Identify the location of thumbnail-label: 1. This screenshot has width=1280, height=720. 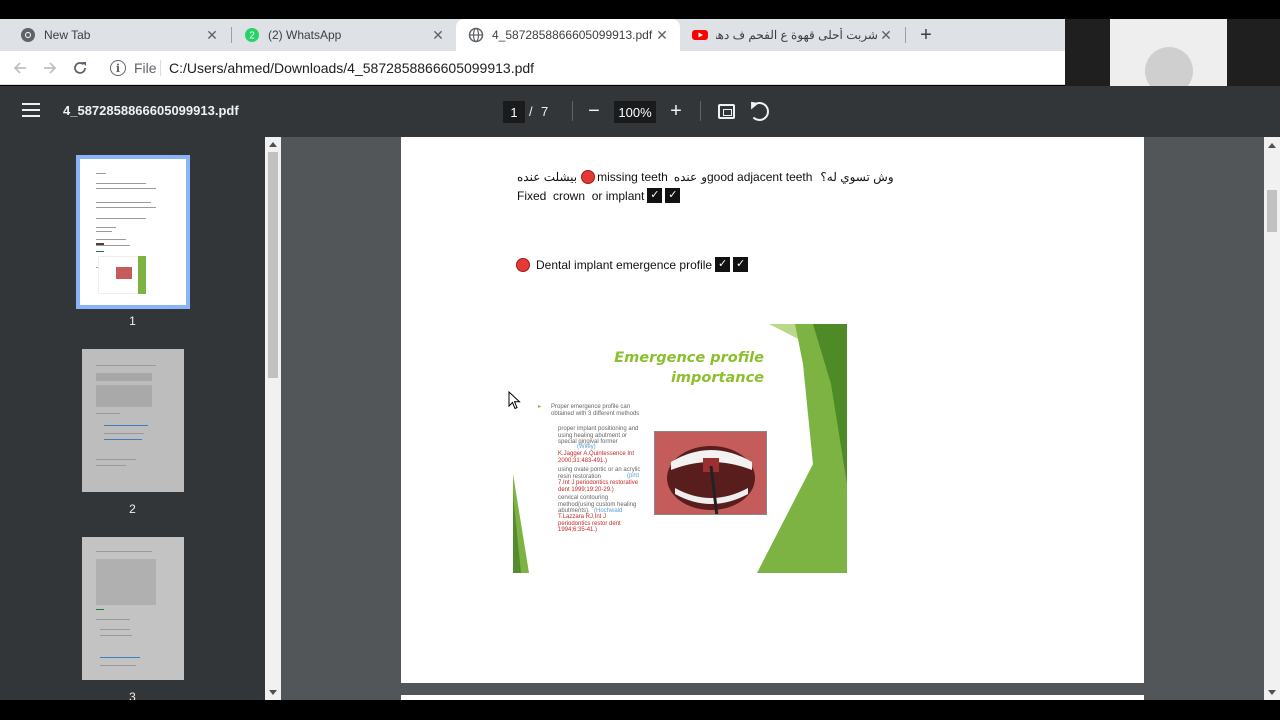
(132, 321).